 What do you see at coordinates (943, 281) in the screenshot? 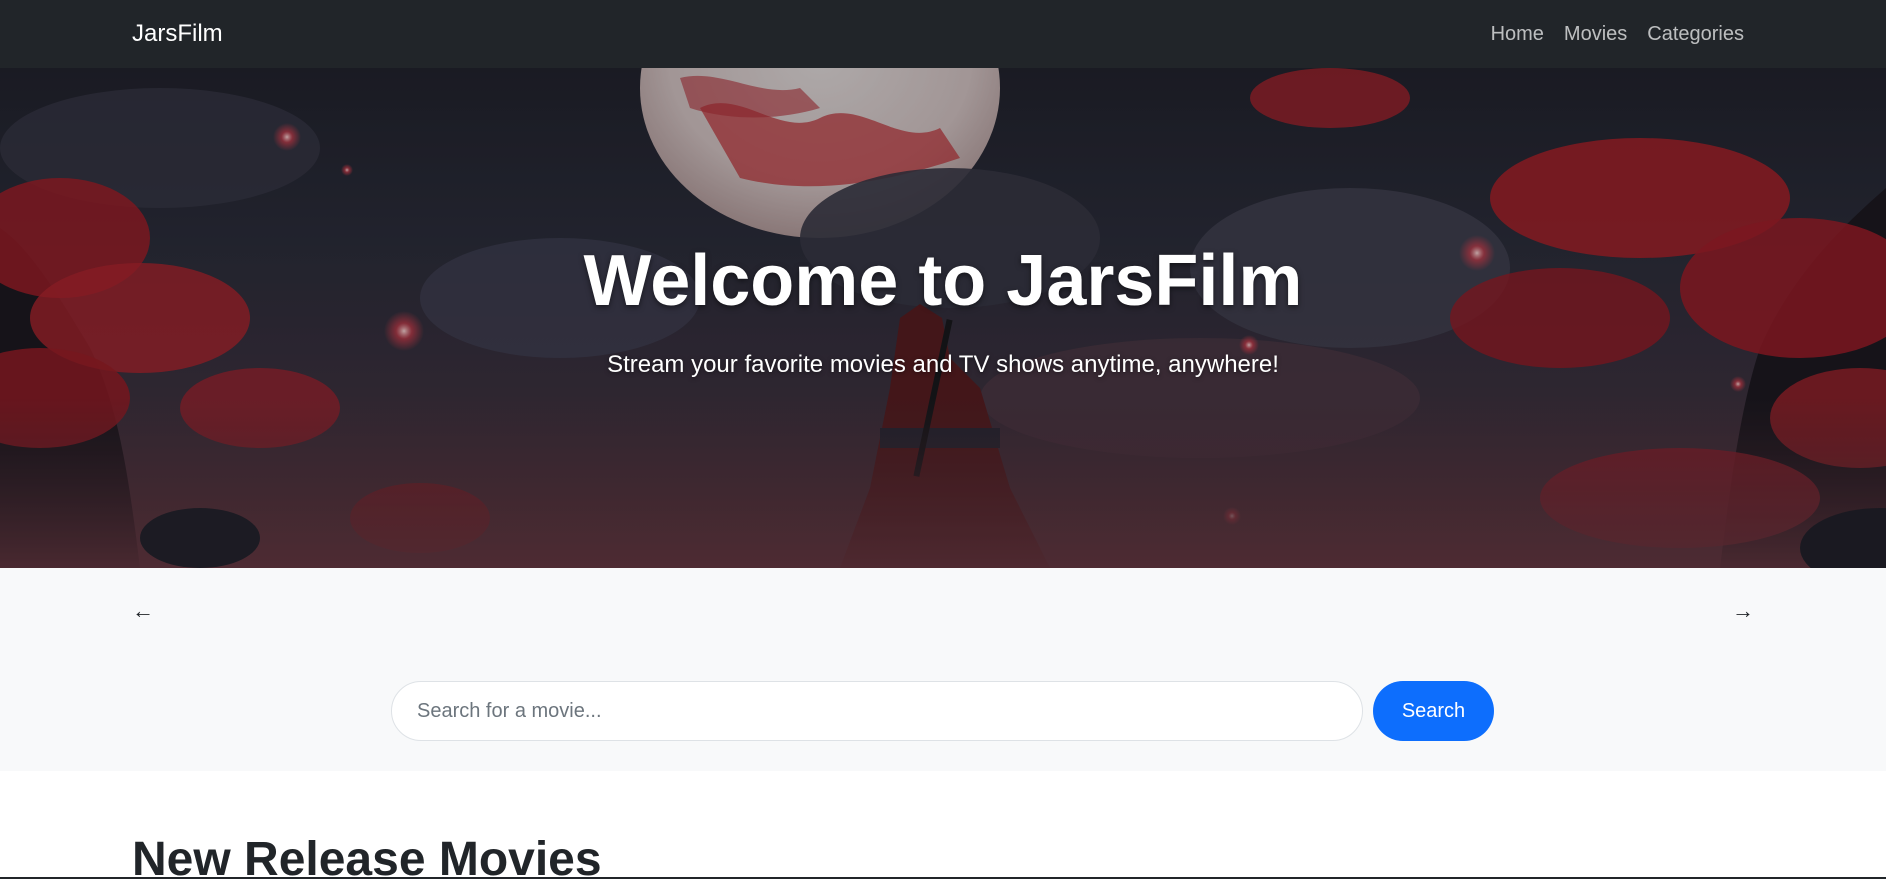
I see `hero-title: Welcome to JarsFilm` at bounding box center [943, 281].